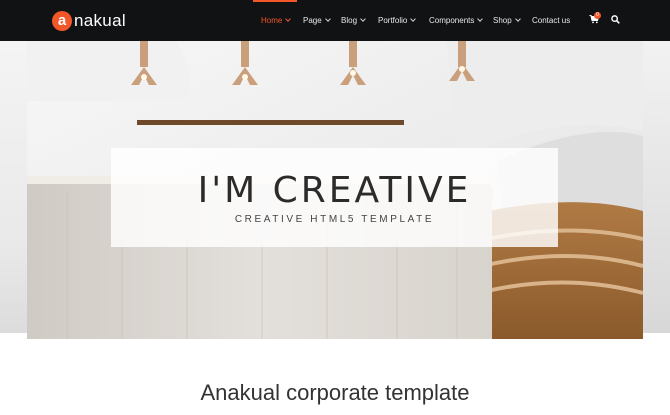 This screenshot has height=415, width=670. I want to click on logo-text: nakual, so click(100, 20).